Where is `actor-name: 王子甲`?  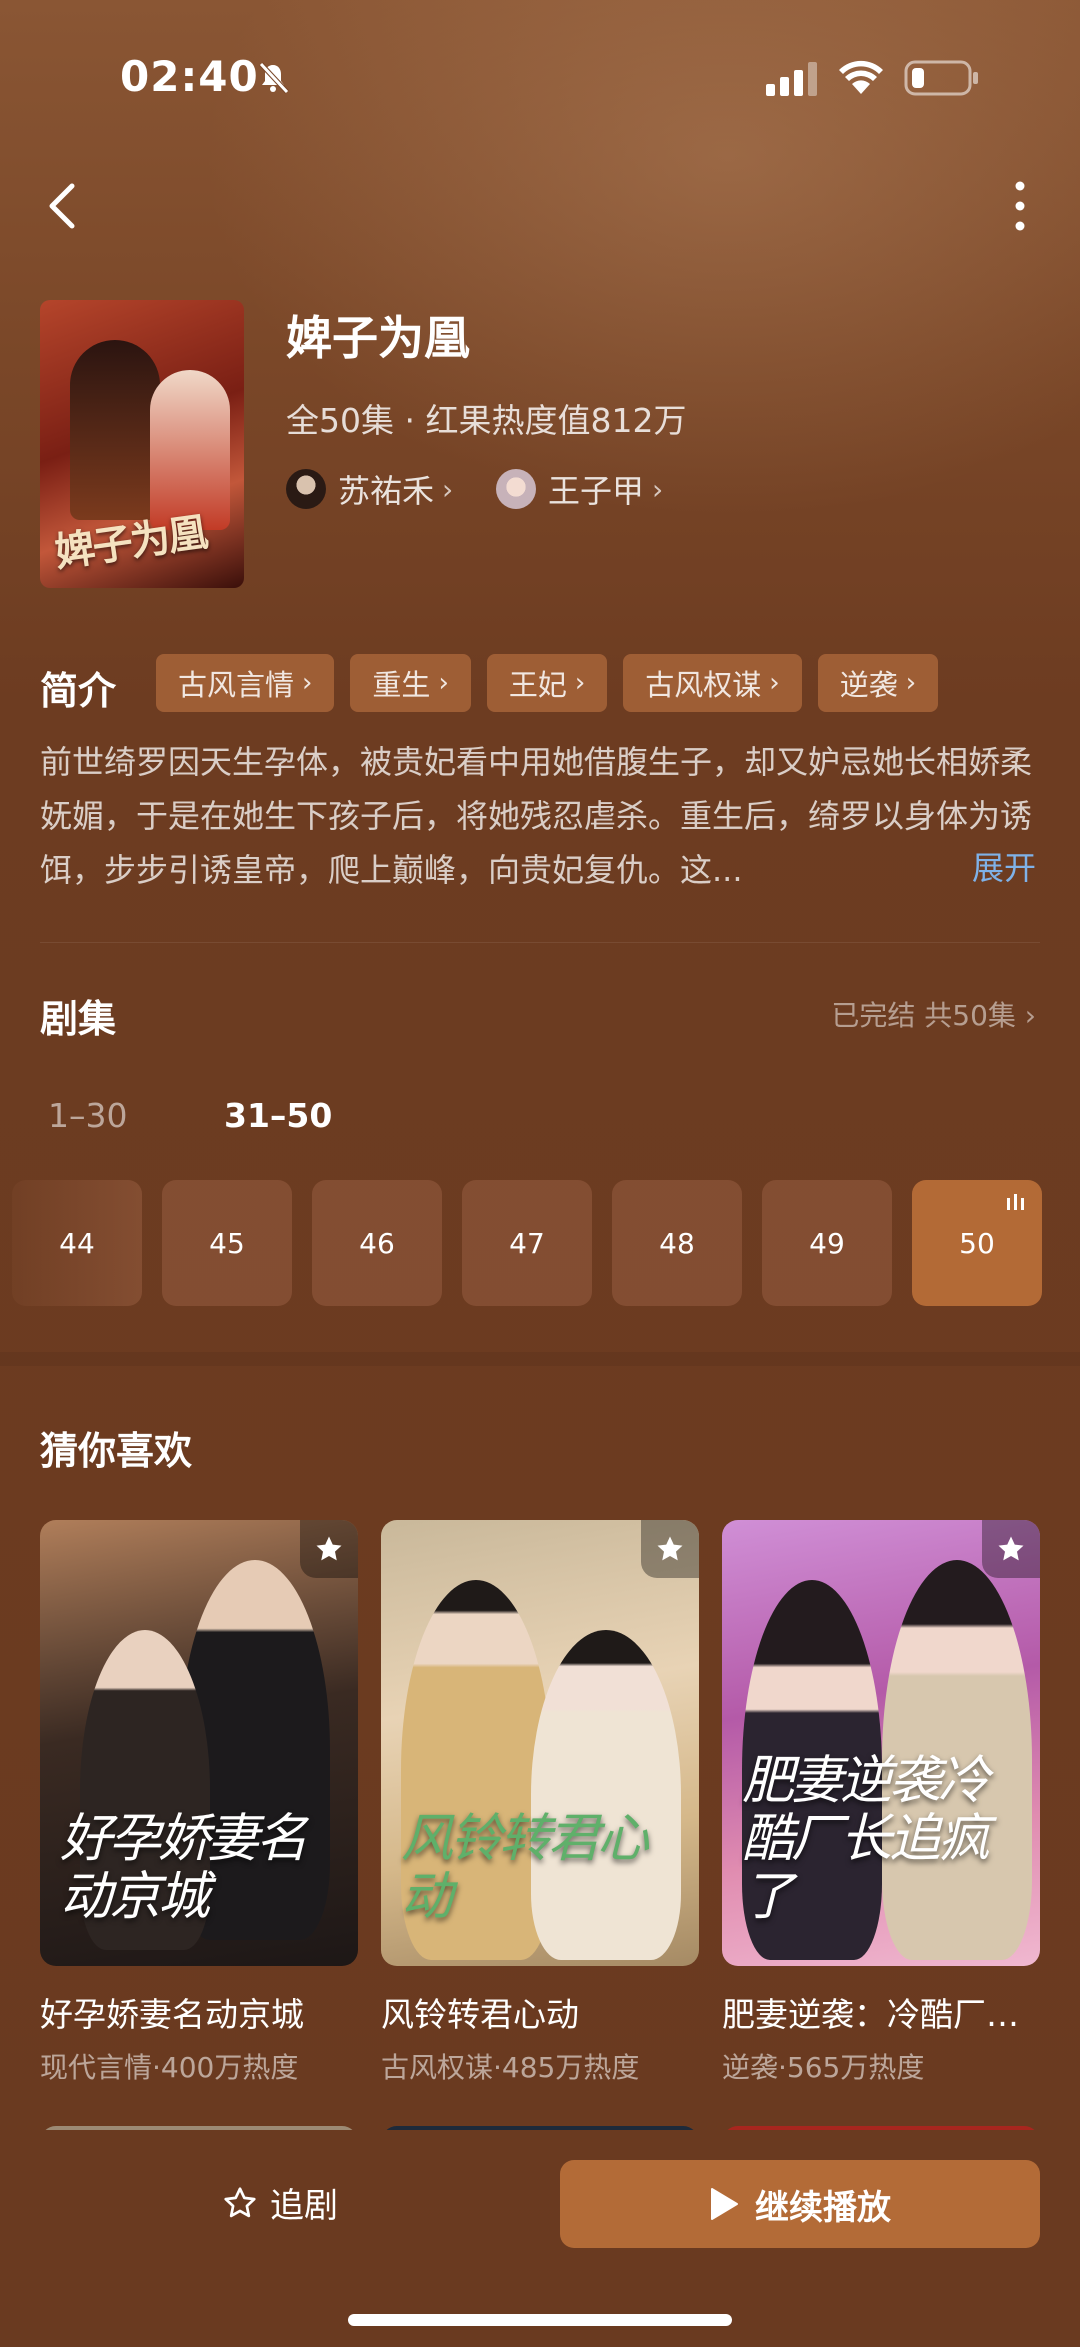
actor-name: 王子甲 is located at coordinates (596, 491).